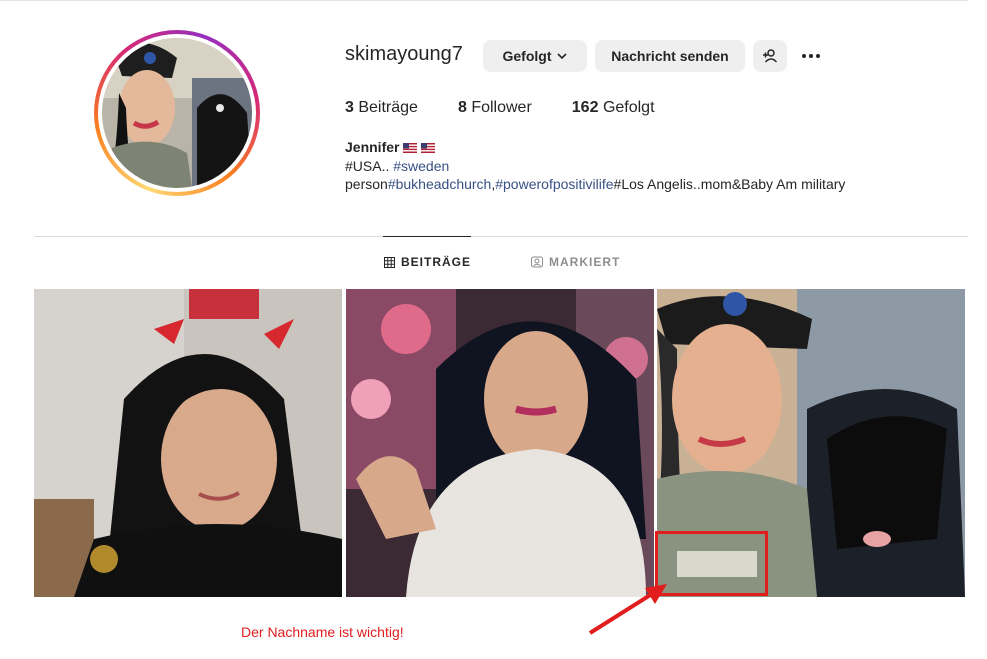  I want to click on active-tab-indicator, so click(427, 236).